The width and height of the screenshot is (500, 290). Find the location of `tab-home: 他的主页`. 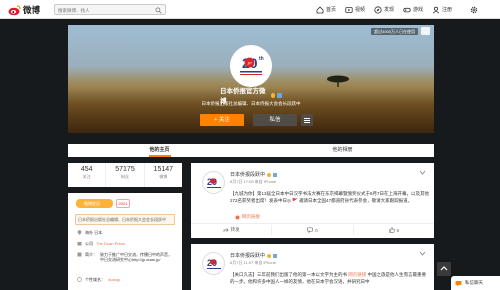

tab-home: 他的主页 is located at coordinates (159, 150).